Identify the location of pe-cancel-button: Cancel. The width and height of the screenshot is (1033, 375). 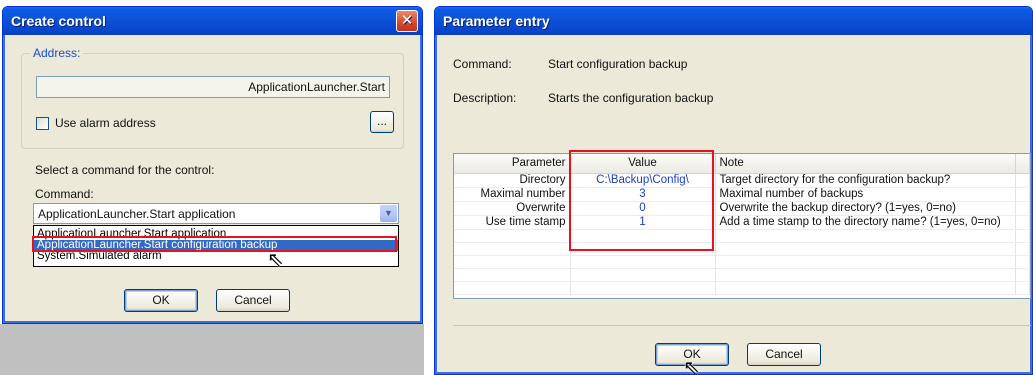
(784, 354).